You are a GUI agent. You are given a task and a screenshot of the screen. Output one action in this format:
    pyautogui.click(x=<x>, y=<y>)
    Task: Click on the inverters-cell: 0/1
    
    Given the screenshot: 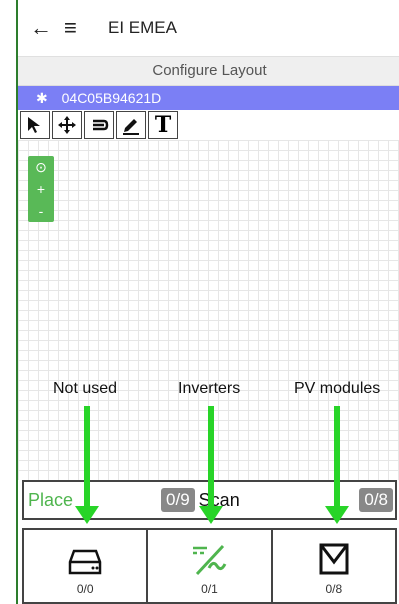 What is the action you would take?
    pyautogui.click(x=210, y=566)
    